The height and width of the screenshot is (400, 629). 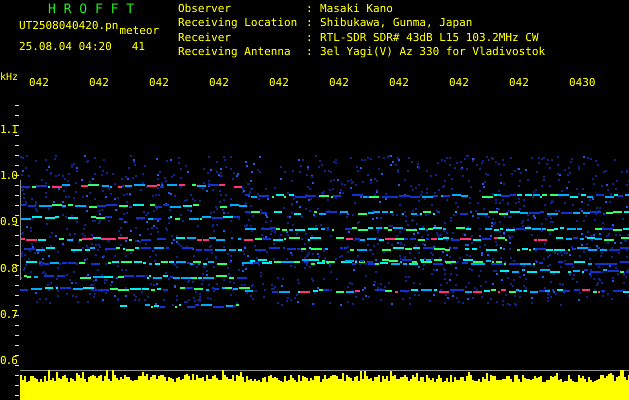 I want to click on info-value: Shibukawa, Gunma, Japan, so click(x=397, y=24).